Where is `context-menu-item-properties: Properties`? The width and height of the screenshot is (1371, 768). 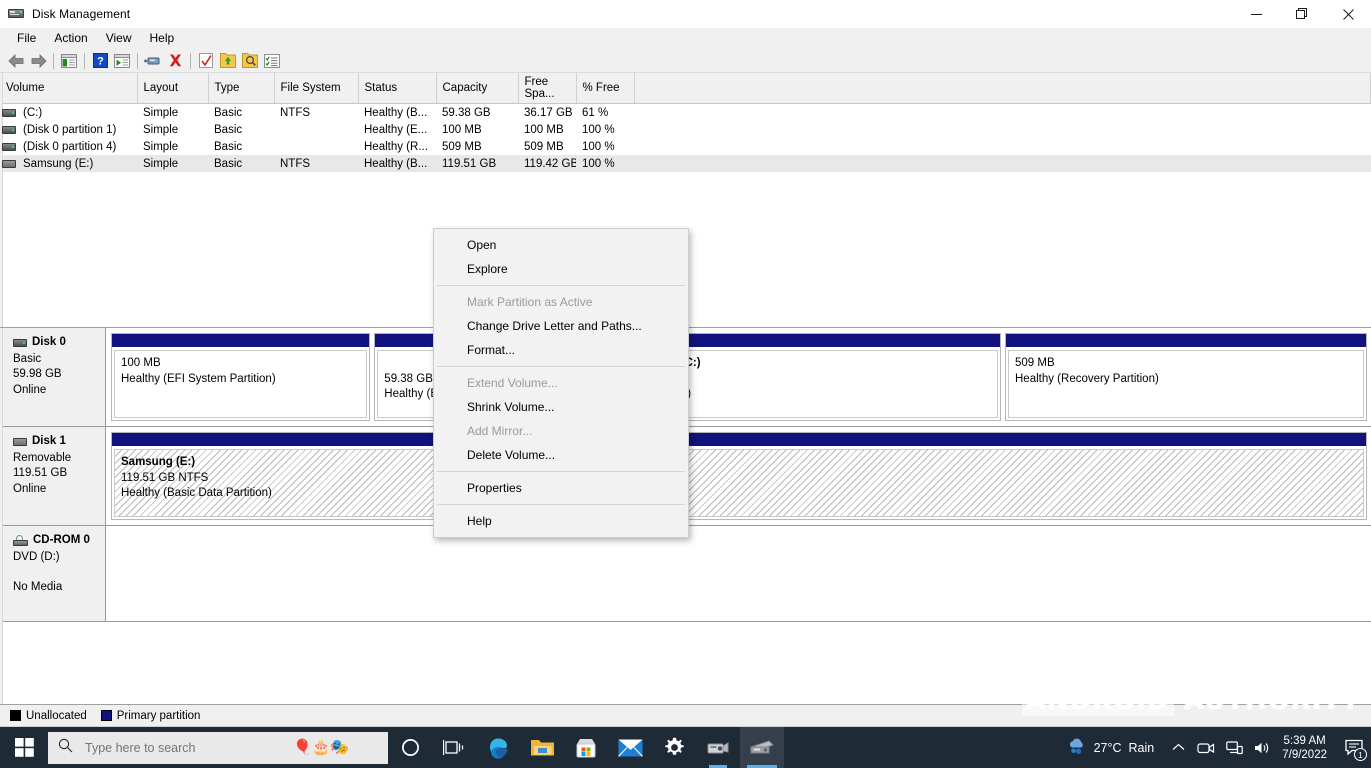
context-menu-item-properties: Properties is located at coordinates (561, 488).